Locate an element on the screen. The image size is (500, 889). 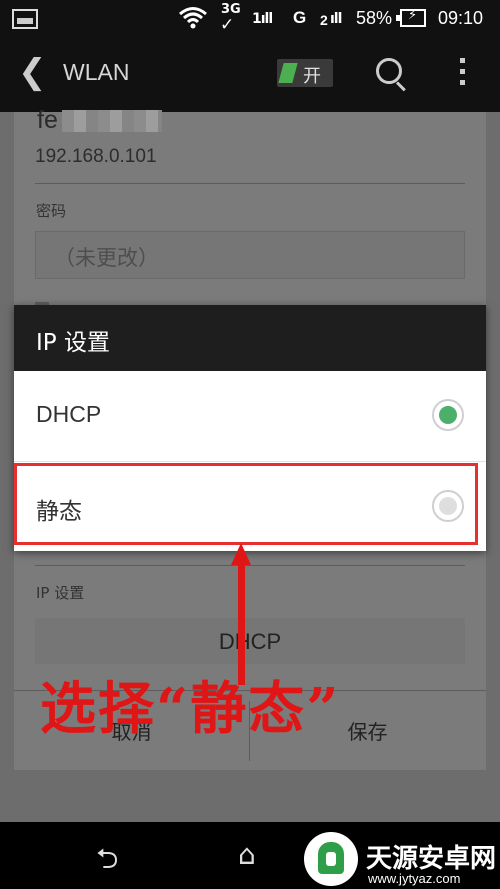
watermark-url: www.jytyaz.com is located at coordinates (414, 878).